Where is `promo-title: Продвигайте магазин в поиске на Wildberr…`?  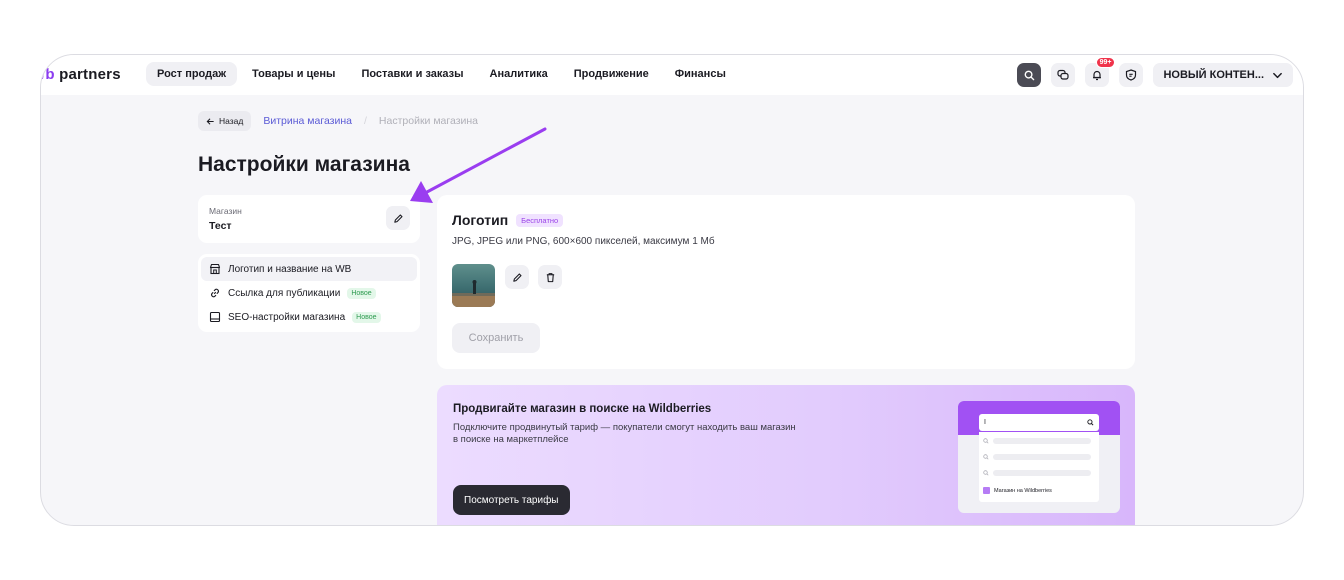 promo-title: Продвигайте магазин в поиске на Wildberr… is located at coordinates (582, 409).